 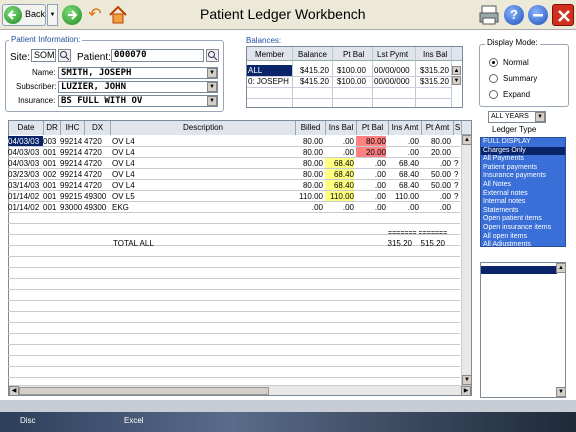 I want to click on back-arrow-icon, so click(x=13, y=15).